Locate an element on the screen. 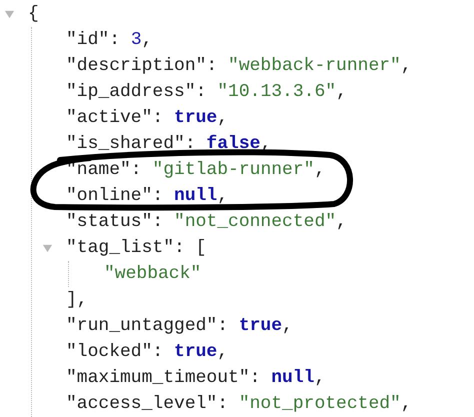  json-value: "webback-runner" is located at coordinates (314, 66).